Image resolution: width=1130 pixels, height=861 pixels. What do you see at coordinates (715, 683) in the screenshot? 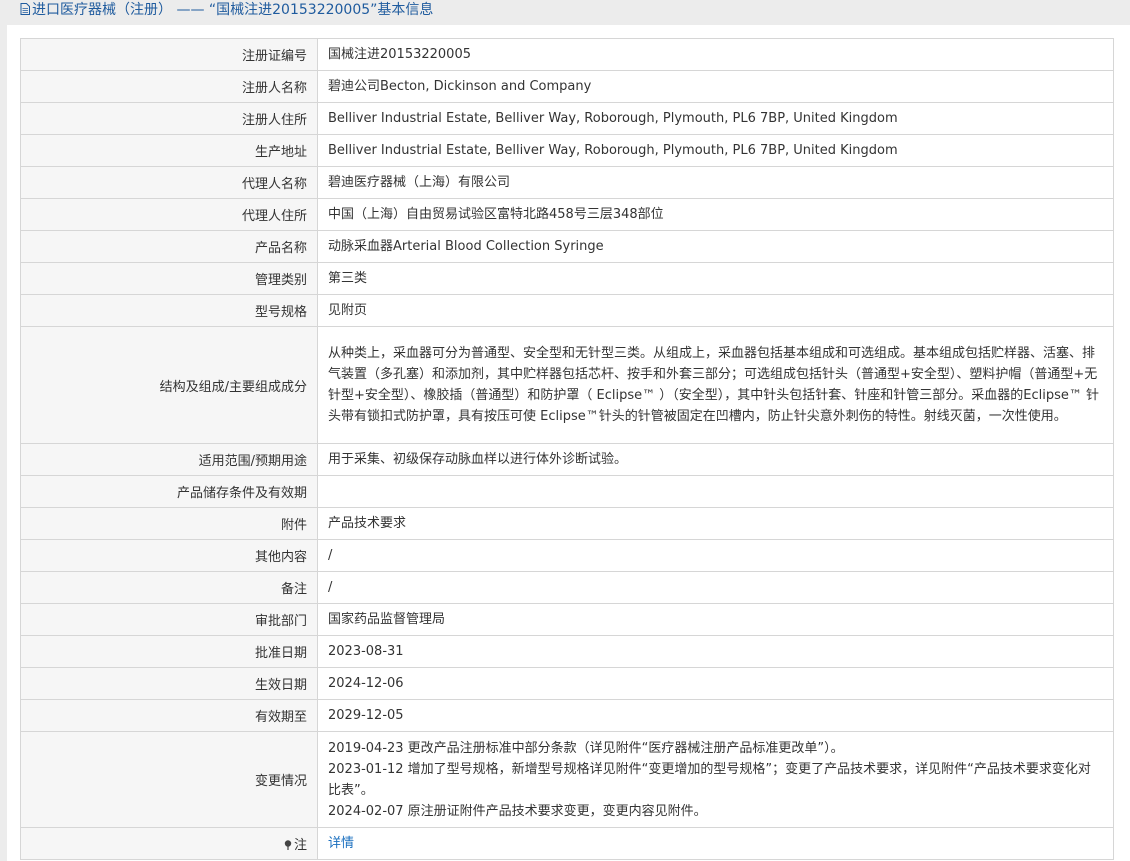
I see `field-value: 2024-12-06` at bounding box center [715, 683].